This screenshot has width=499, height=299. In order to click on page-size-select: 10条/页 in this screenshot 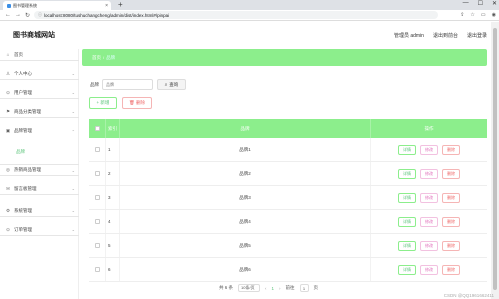, I will do `click(249, 288)`.